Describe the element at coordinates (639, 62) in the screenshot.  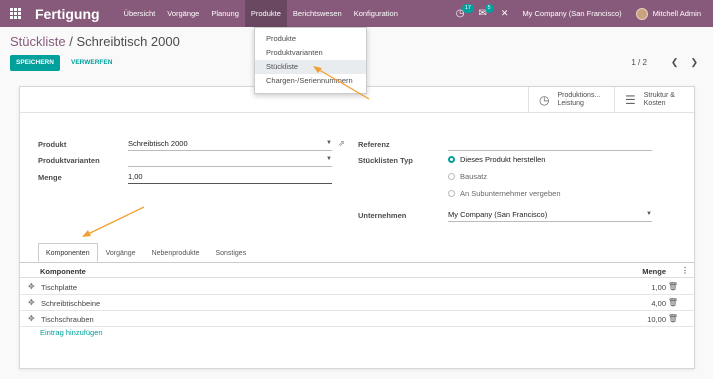
I see `pager-value: 1 / 2` at that location.